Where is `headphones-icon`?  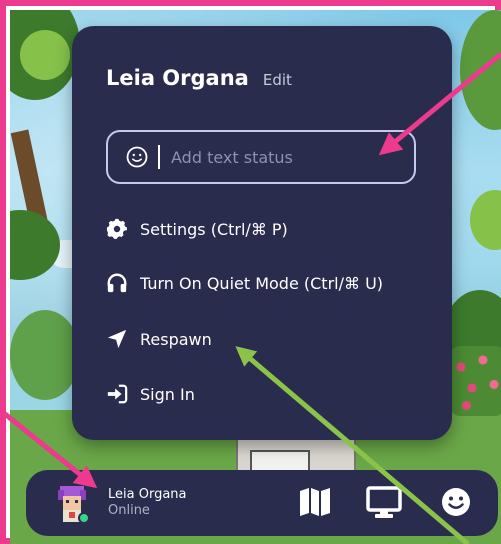
headphones-icon is located at coordinates (117, 283).